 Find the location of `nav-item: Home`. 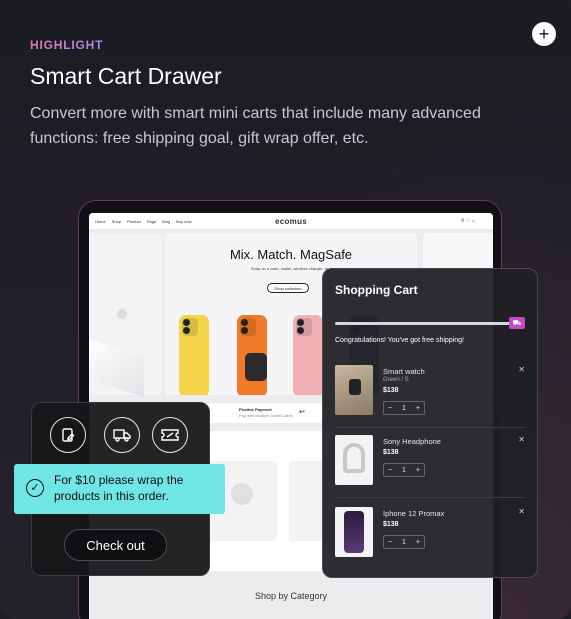

nav-item: Home is located at coordinates (100, 221).